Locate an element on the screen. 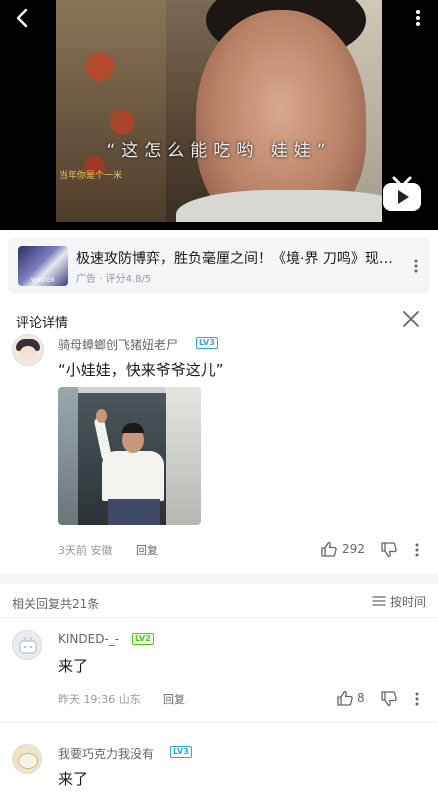 The height and width of the screenshot is (800, 438). ad-thumbnail: WINTER is located at coordinates (43, 266).